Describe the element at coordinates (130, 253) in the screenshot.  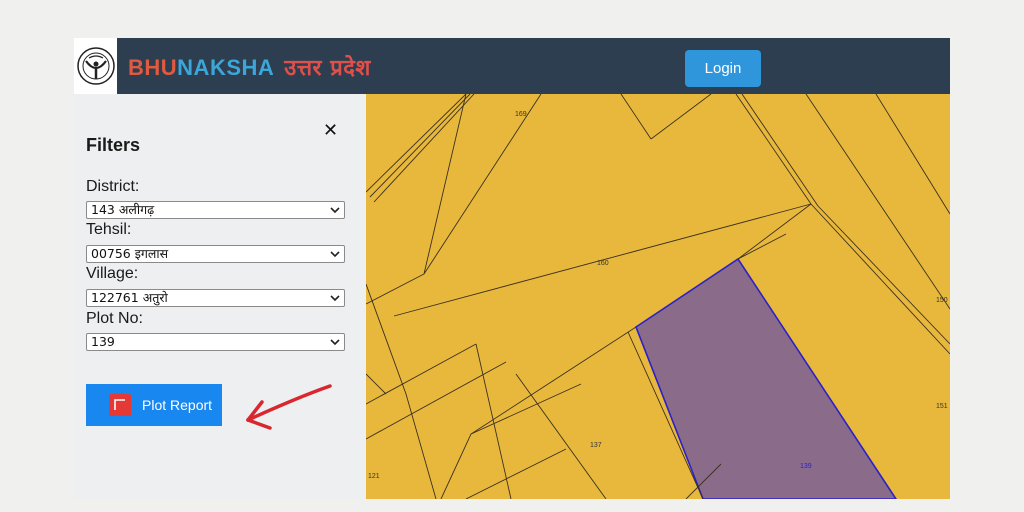
I see `tehsil-value: 00756 इगलास` at that location.